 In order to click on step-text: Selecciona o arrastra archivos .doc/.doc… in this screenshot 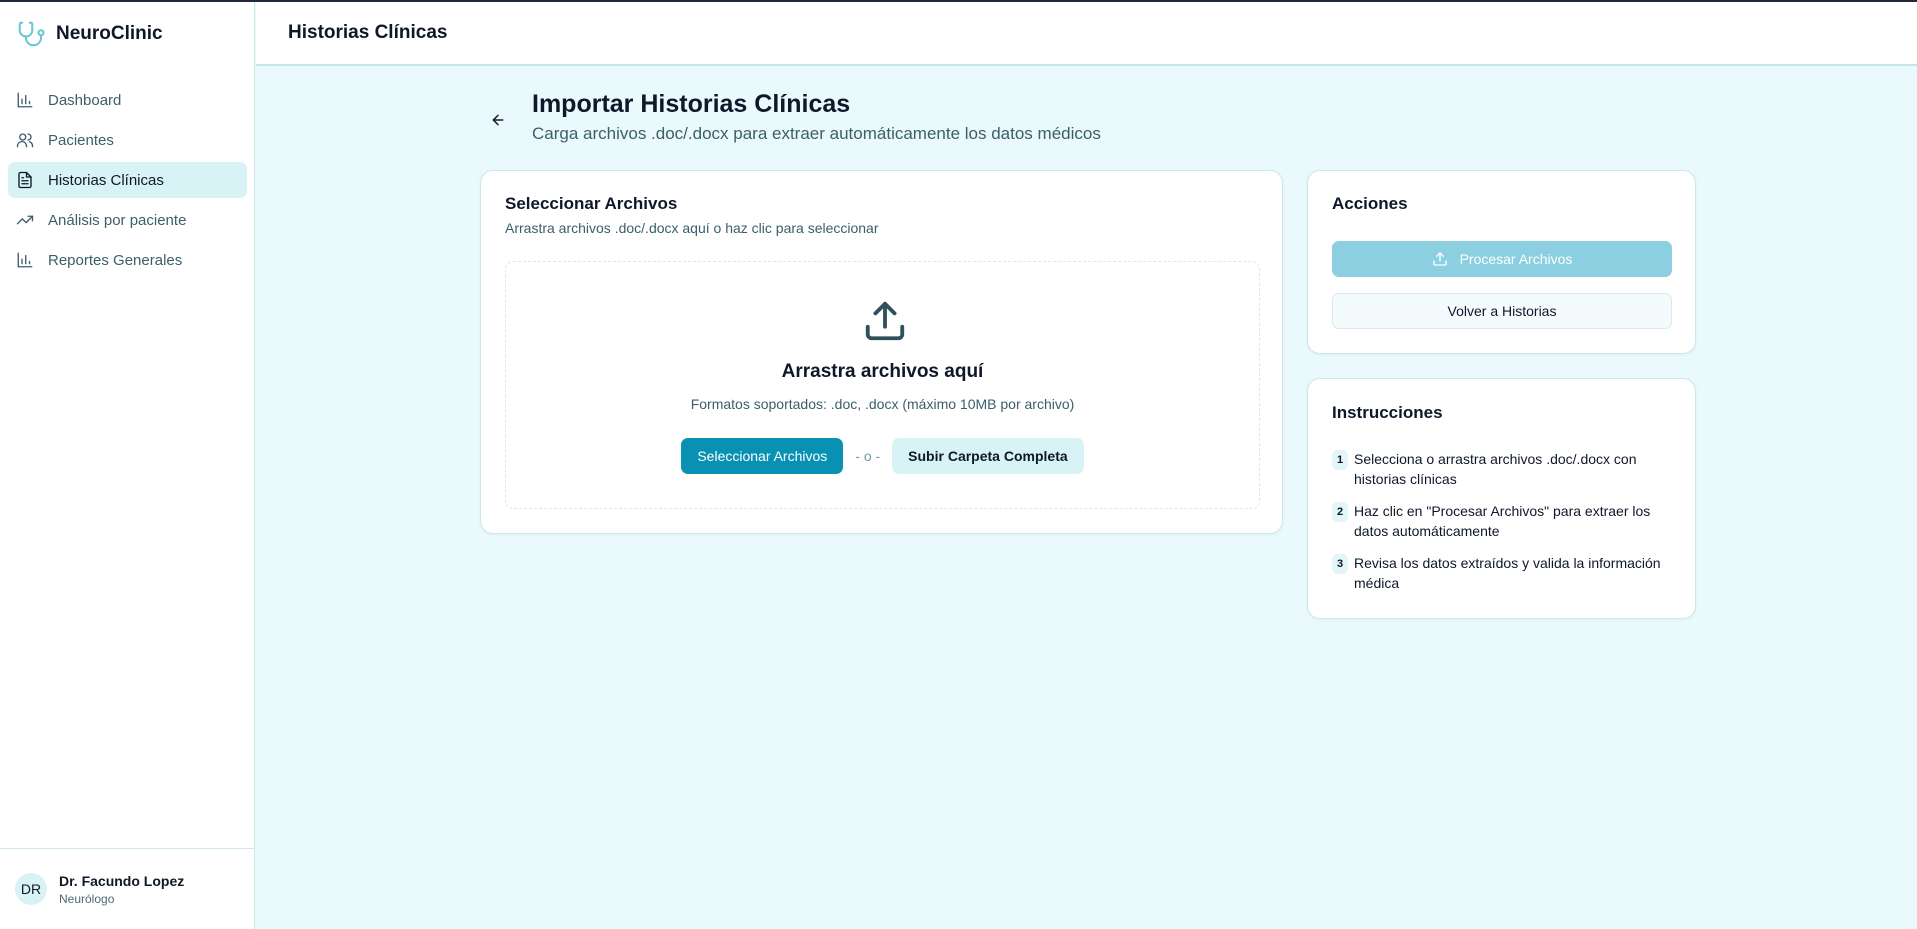, I will do `click(1495, 469)`.